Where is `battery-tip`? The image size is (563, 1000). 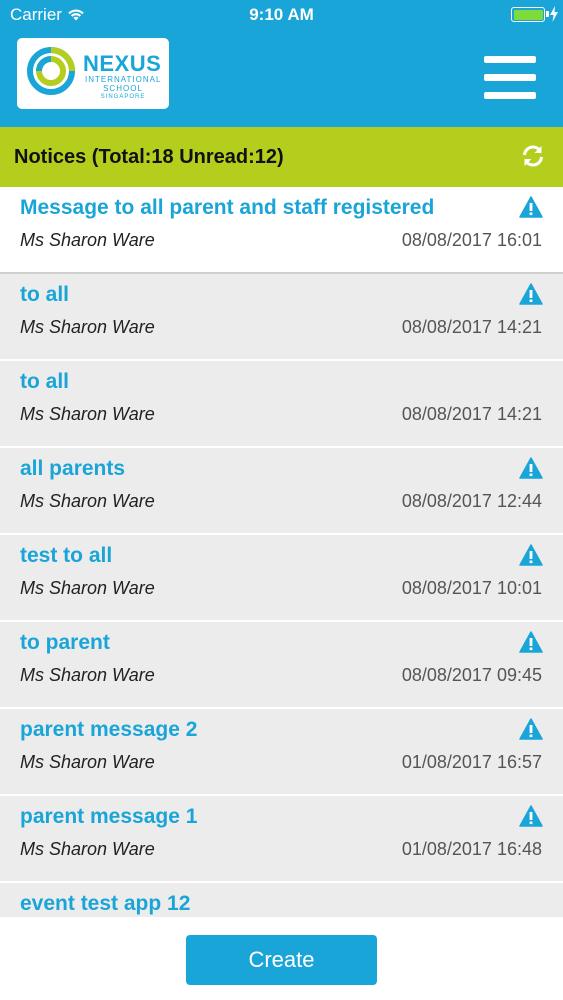
battery-tip is located at coordinates (547, 14).